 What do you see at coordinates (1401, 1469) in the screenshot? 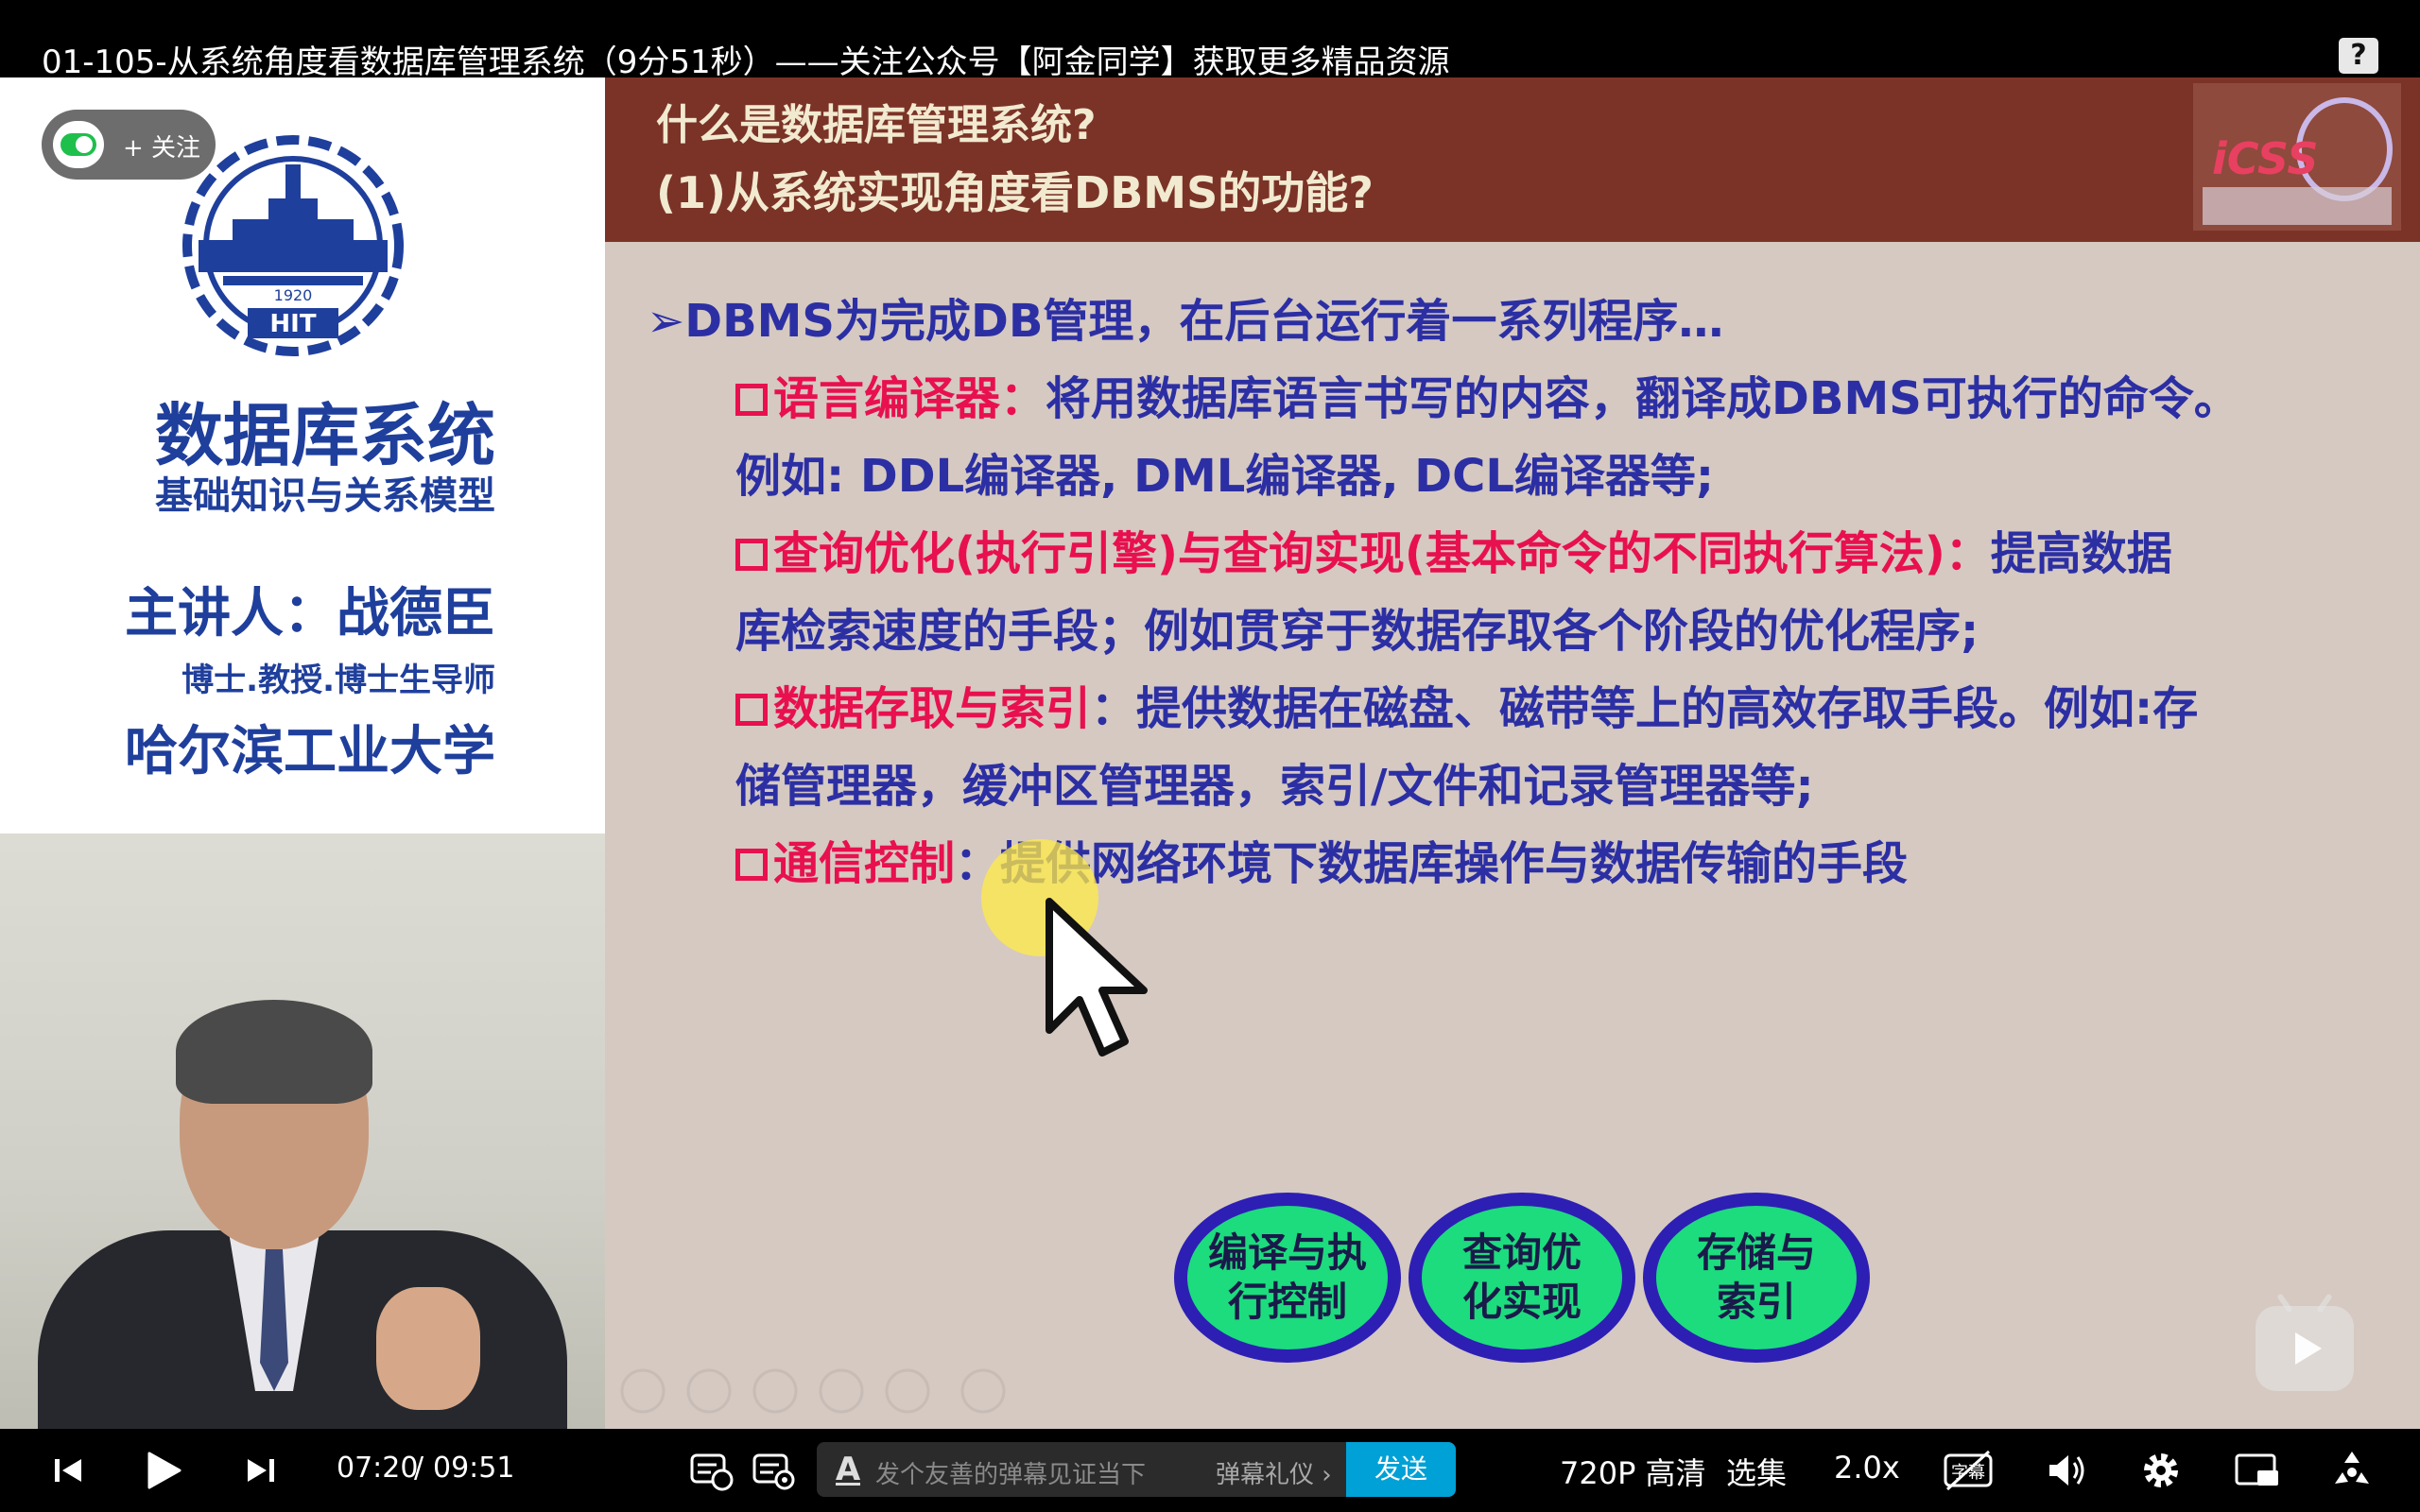
I see `send-button: 发送` at bounding box center [1401, 1469].